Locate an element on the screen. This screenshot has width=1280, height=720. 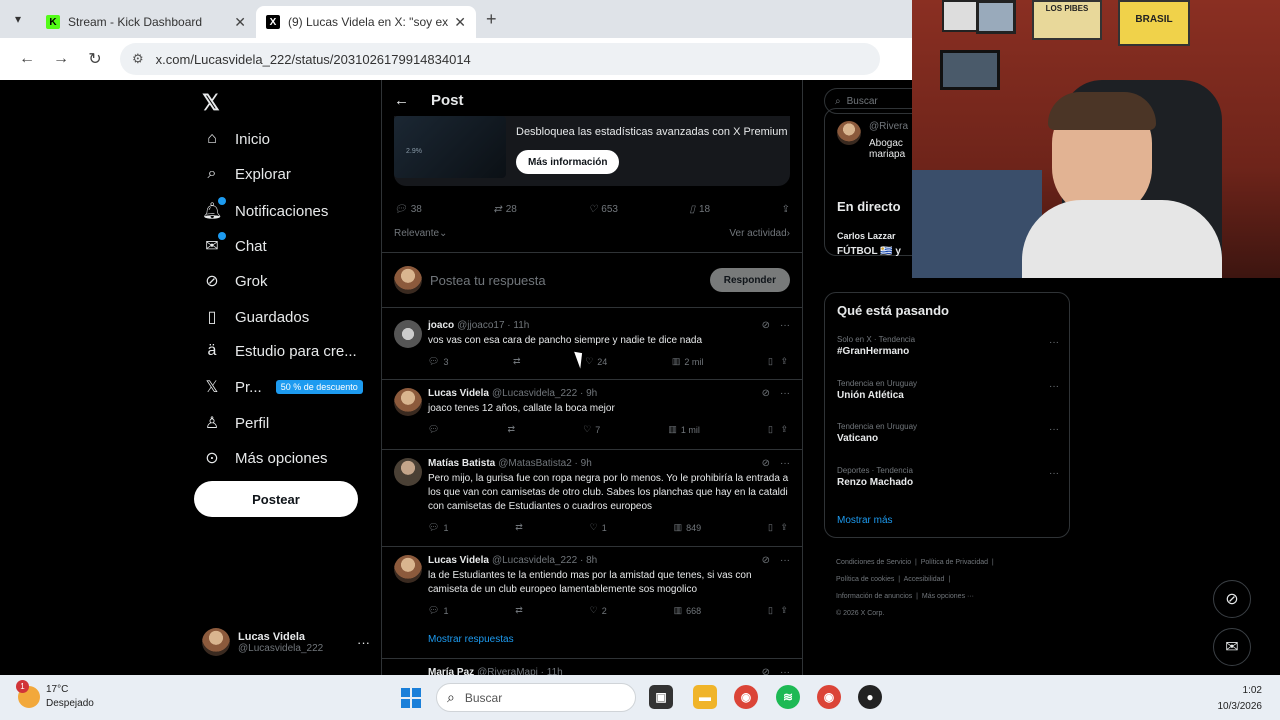
obs-icon: ● is located at coordinates (870, 697).